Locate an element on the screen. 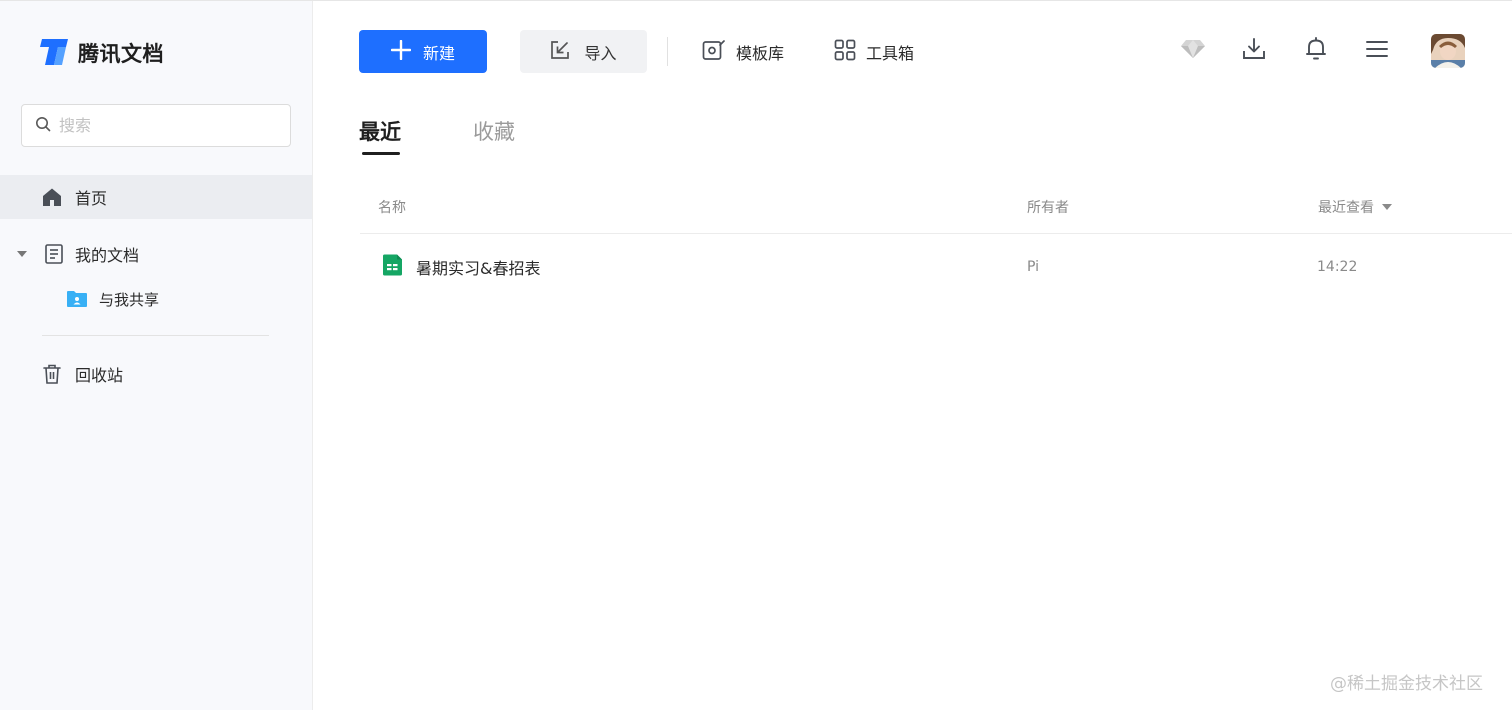 This screenshot has height=710, width=1512. table-header-divider is located at coordinates (936, 233).